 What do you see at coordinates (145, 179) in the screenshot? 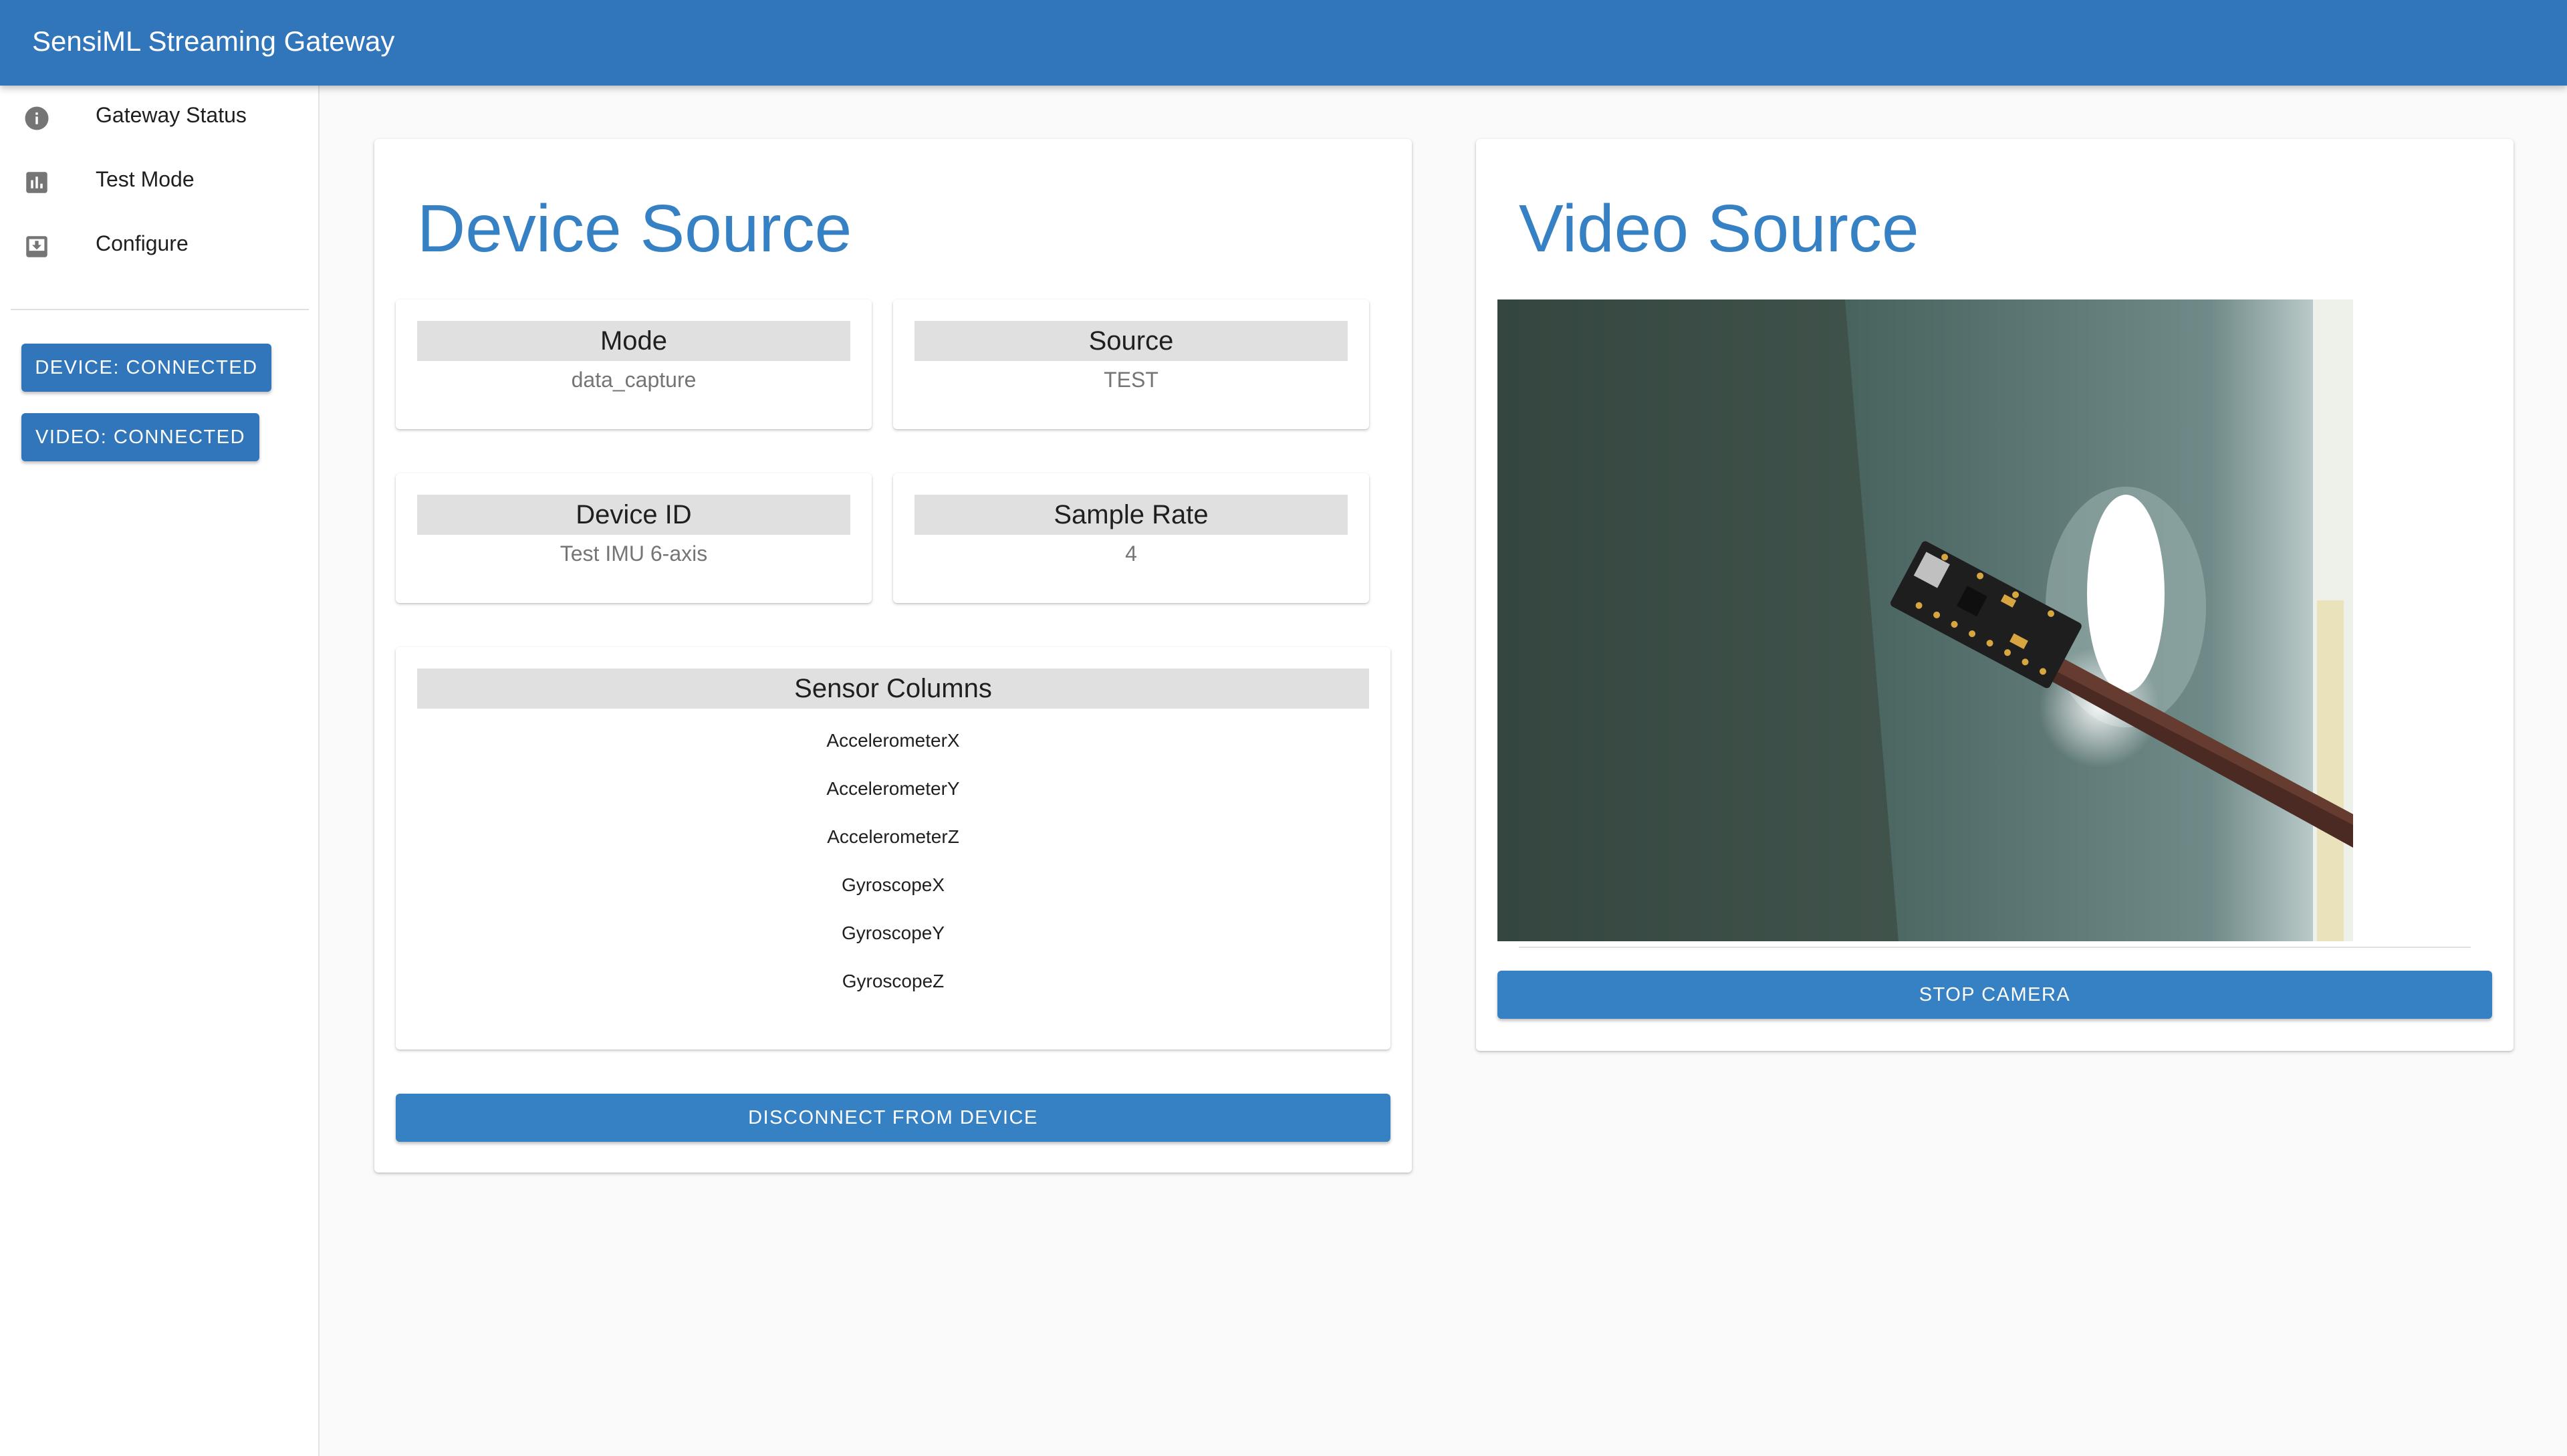
I see `sidebar-item-label: Test Mode` at bounding box center [145, 179].